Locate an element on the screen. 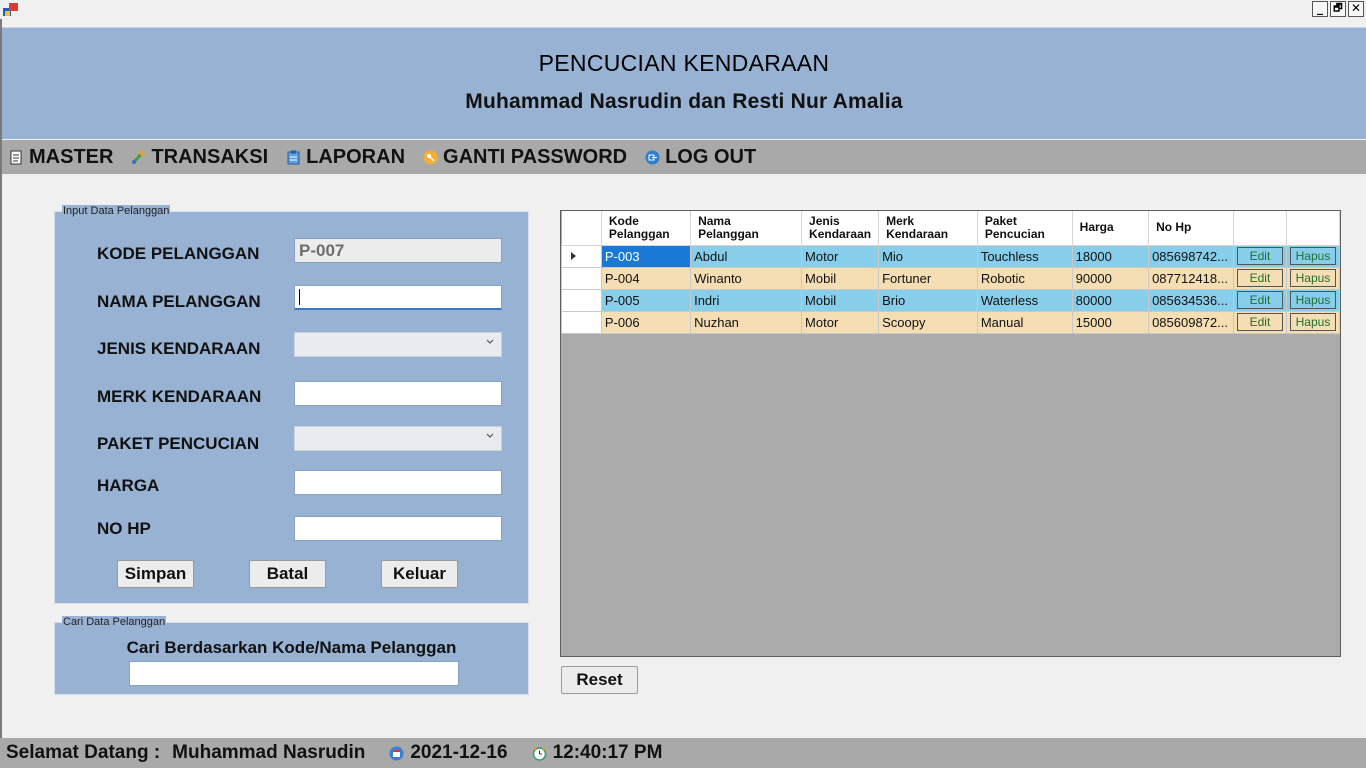 This screenshot has height=768, width=1366. date-value: 2021-12-16 is located at coordinates (459, 752).